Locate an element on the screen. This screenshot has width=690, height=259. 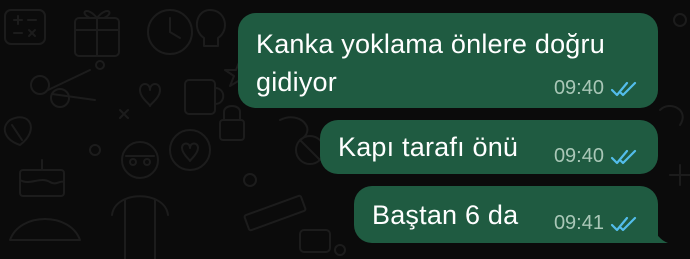
message-text-line: gidiyor is located at coordinates (296, 82).